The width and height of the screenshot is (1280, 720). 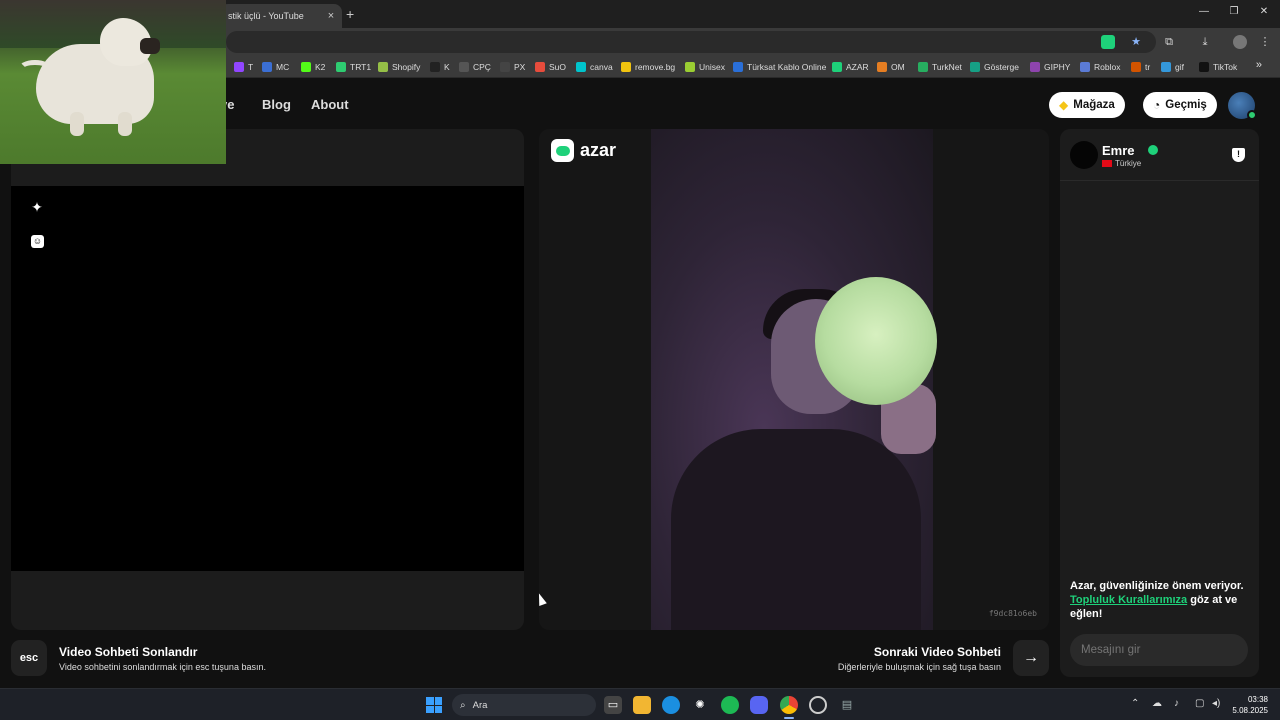 What do you see at coordinates (331, 16) in the screenshot?
I see `tab-close-icon: ×` at bounding box center [331, 16].